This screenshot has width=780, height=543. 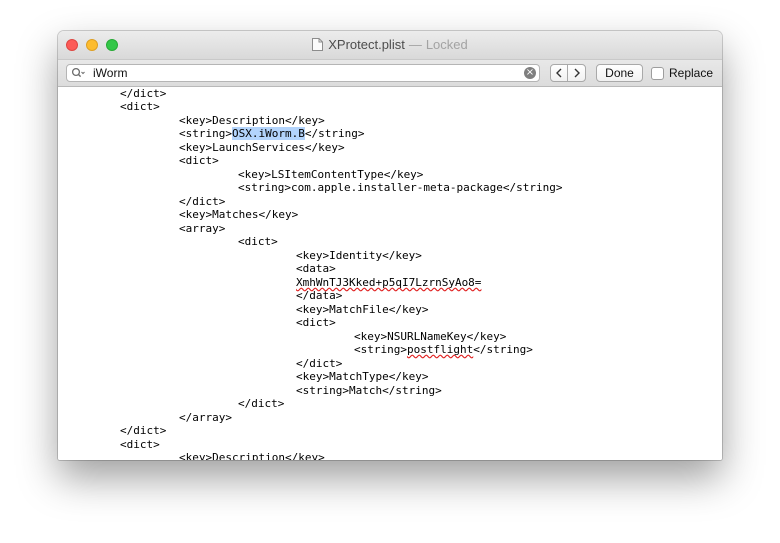 I want to click on code-line: <string>OSX.iWorm.B</string>, so click(x=271, y=133).